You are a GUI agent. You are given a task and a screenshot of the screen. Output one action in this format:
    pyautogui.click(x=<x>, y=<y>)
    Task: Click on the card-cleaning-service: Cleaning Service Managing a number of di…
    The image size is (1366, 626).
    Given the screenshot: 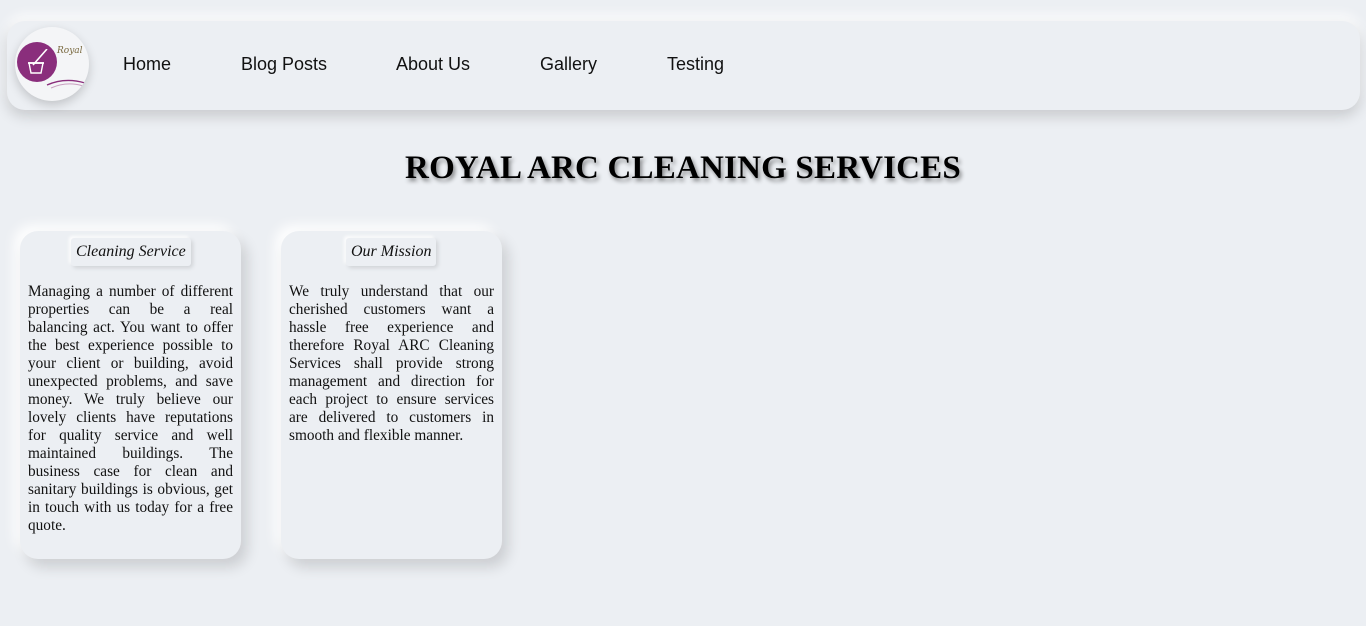 What is the action you would take?
    pyautogui.click(x=130, y=395)
    